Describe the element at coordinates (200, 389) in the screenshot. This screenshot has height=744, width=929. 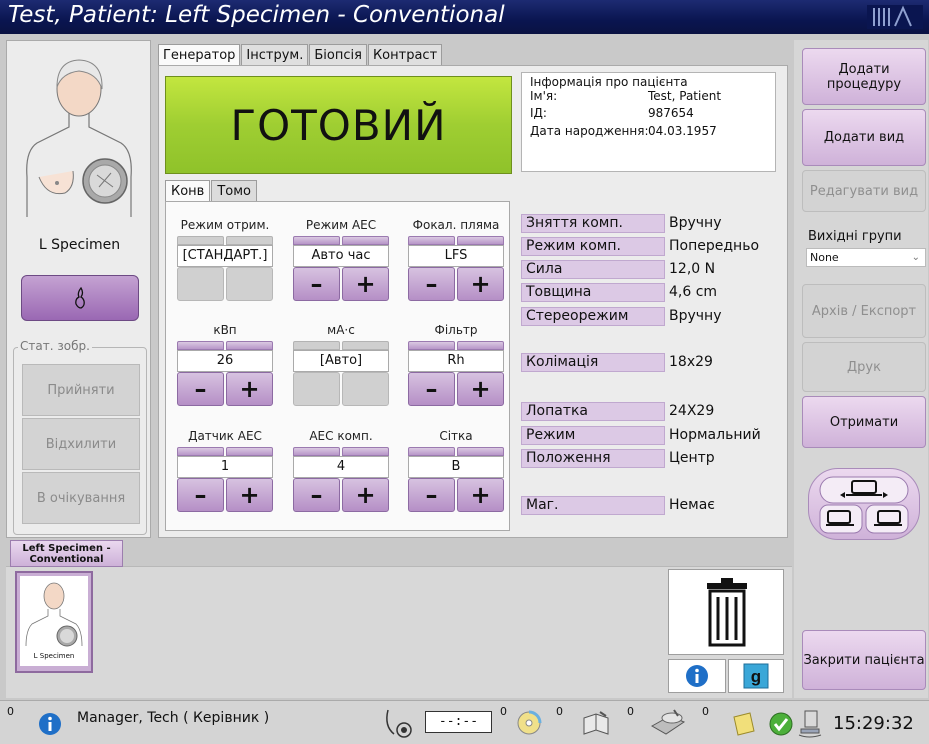
I see `kv-minus-button: –` at that location.